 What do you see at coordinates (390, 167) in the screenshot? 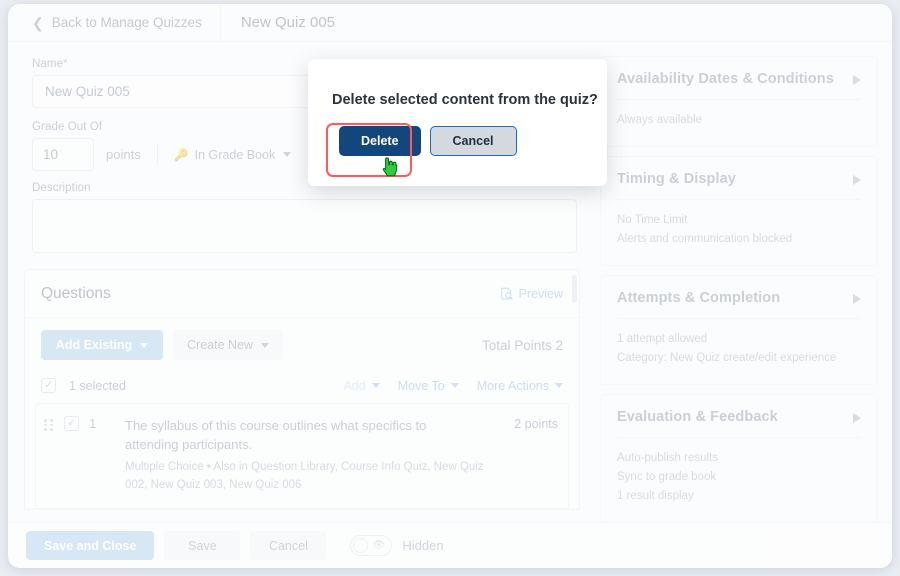
I see `hand-pointer-cursor` at bounding box center [390, 167].